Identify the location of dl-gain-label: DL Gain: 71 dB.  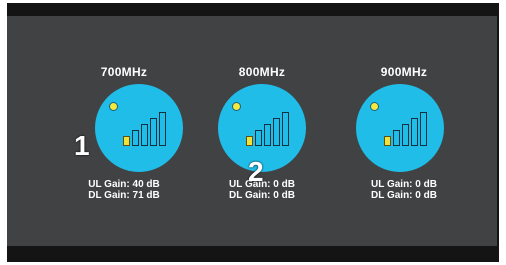
(124, 195).